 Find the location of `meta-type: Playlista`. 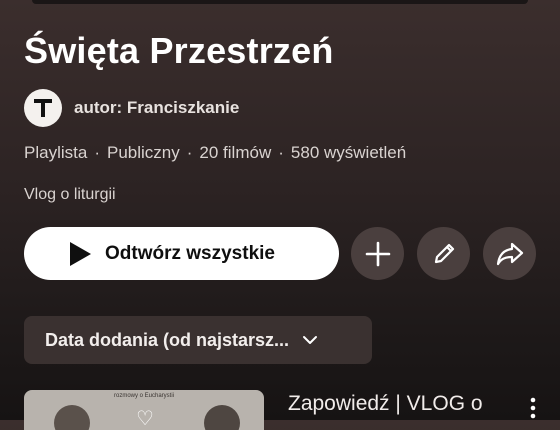

meta-type: Playlista is located at coordinates (56, 152).